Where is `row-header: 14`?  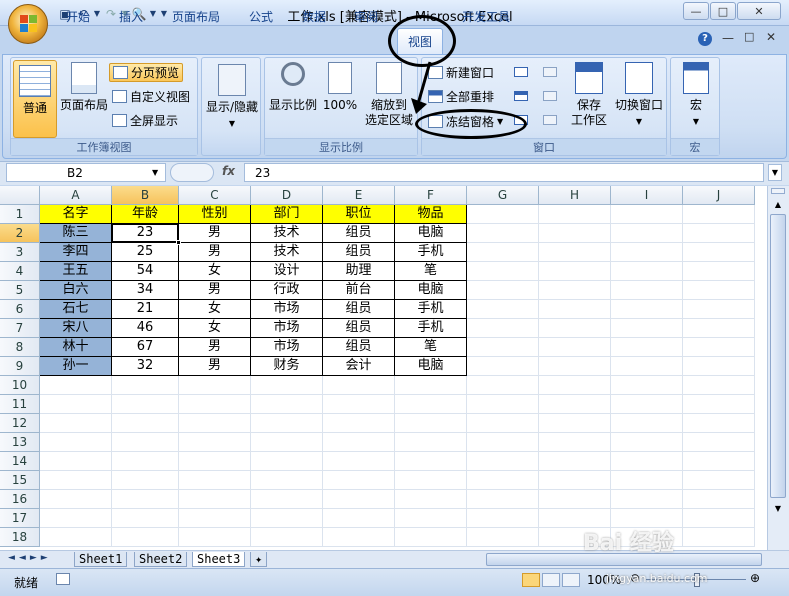 row-header: 14 is located at coordinates (20, 461).